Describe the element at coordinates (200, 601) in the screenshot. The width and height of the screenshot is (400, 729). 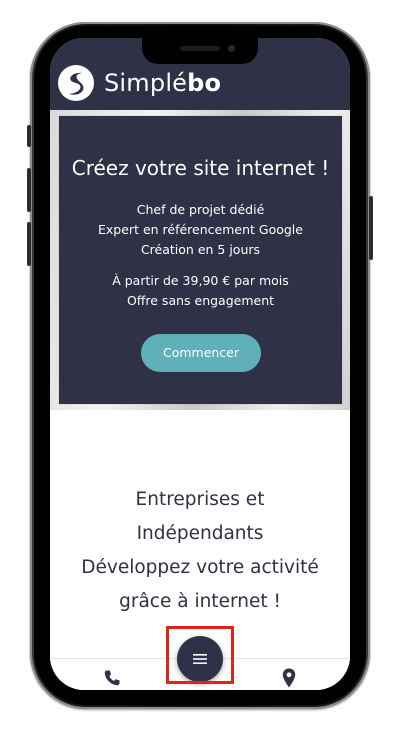
I see `section-line: grâce à internet !` at that location.